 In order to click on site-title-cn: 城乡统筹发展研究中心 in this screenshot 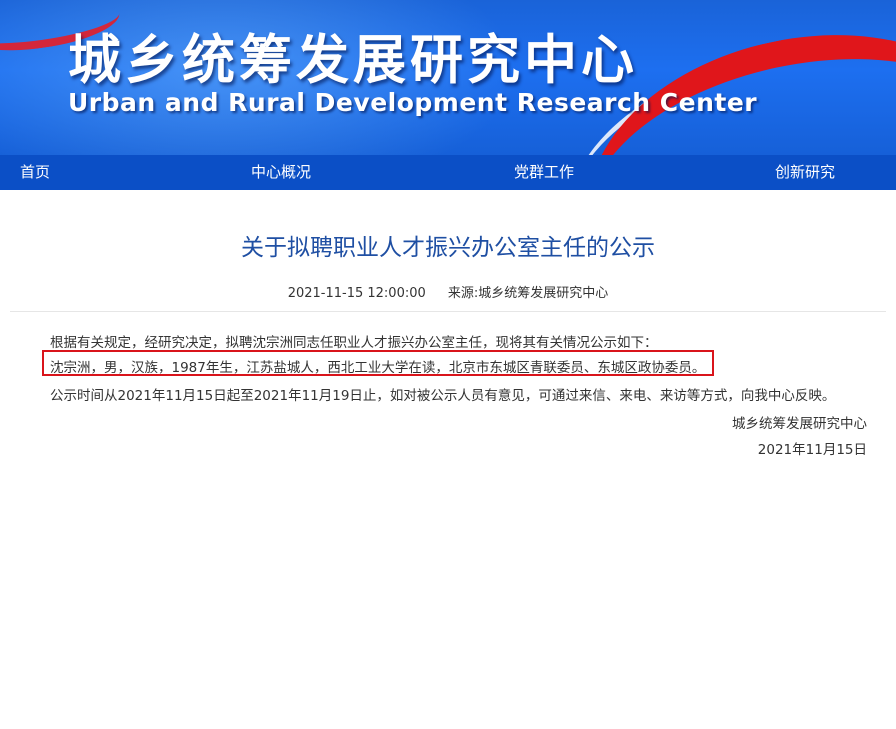, I will do `click(353, 60)`.